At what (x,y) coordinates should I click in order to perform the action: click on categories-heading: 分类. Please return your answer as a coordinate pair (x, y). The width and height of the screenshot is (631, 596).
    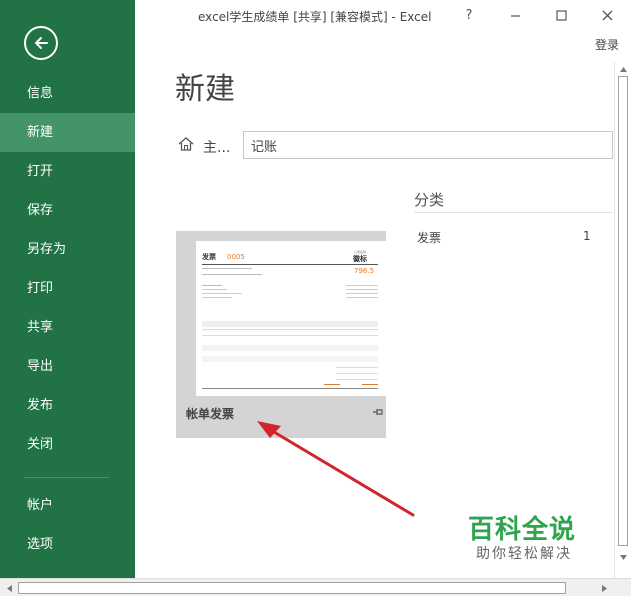
    Looking at the image, I should click on (429, 200).